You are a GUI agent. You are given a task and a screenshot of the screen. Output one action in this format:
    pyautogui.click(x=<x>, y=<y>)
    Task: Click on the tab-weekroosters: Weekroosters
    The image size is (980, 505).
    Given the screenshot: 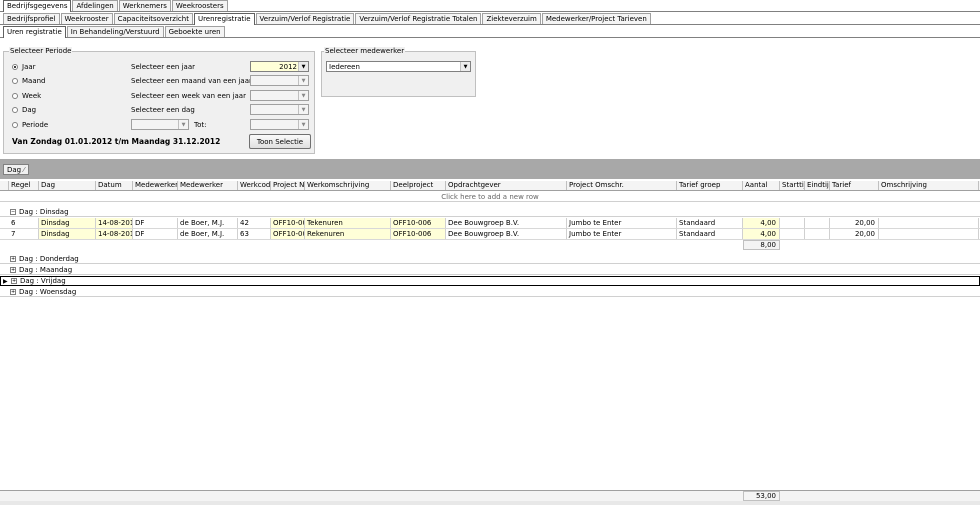 What is the action you would take?
    pyautogui.click(x=199, y=5)
    